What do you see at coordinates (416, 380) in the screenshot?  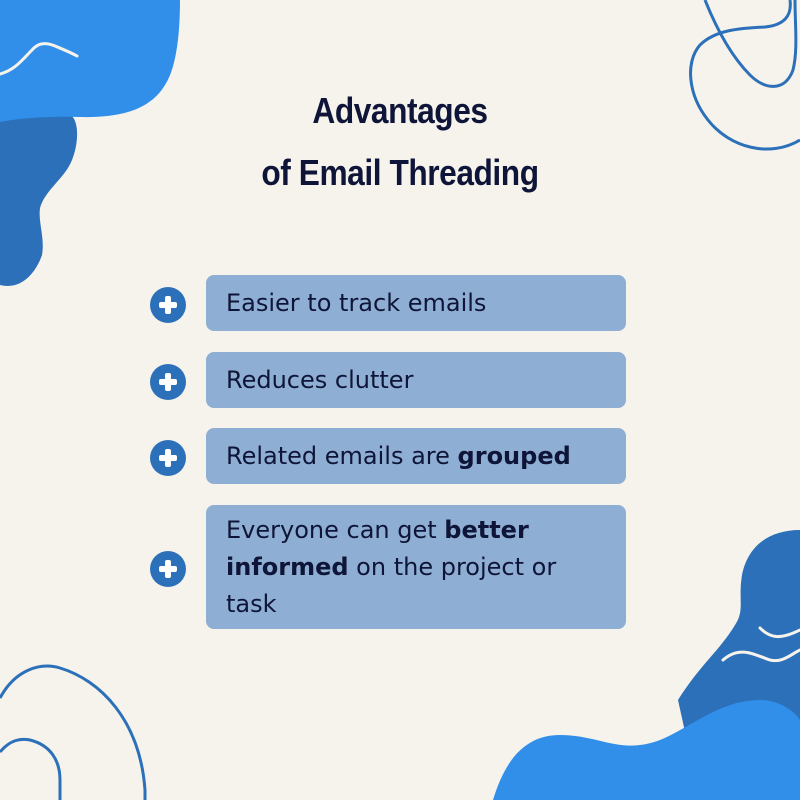 I see `advantage-item: Reduces clutter` at bounding box center [416, 380].